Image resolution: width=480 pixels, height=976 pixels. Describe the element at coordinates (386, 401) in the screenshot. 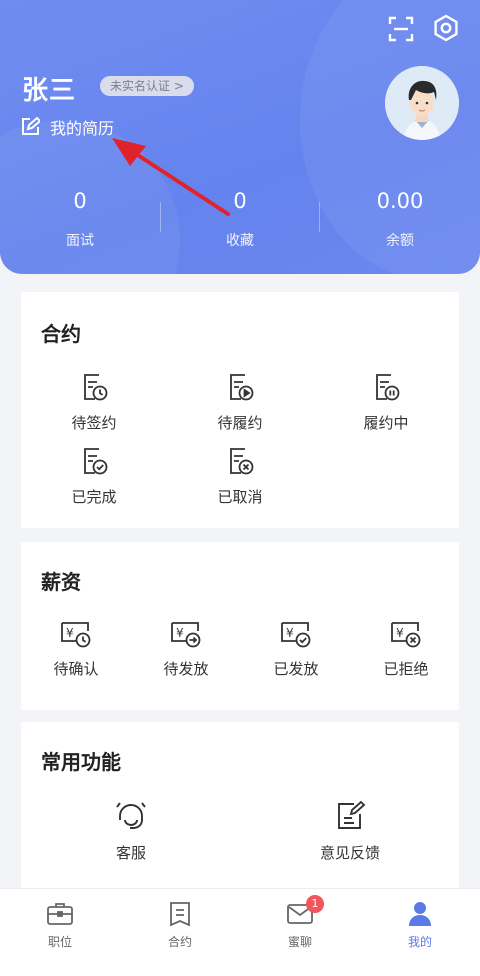

I see `contract-performing: 履约中` at that location.